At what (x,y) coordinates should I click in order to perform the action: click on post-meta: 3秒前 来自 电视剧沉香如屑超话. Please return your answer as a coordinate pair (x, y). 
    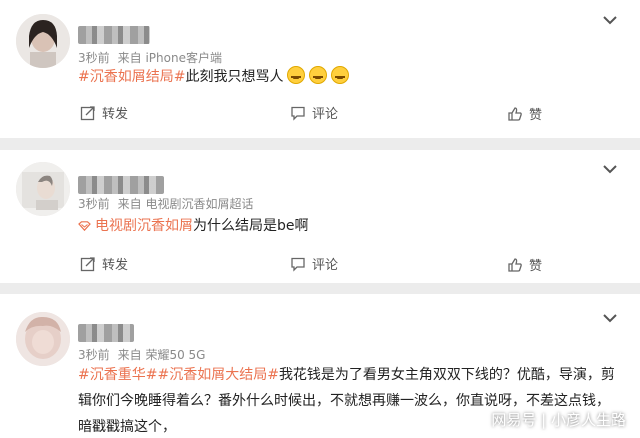
    Looking at the image, I should click on (169, 203).